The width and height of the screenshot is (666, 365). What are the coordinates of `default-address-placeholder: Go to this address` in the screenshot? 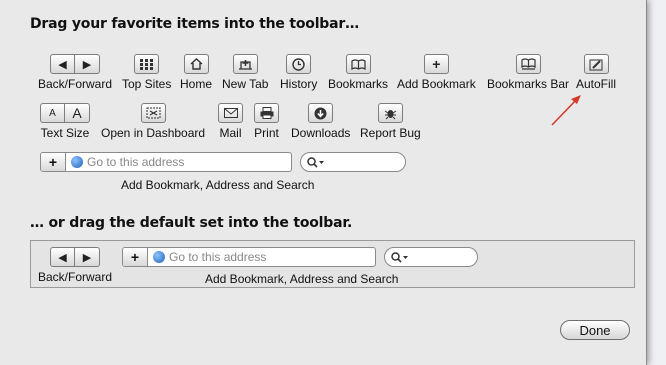 It's located at (218, 257).